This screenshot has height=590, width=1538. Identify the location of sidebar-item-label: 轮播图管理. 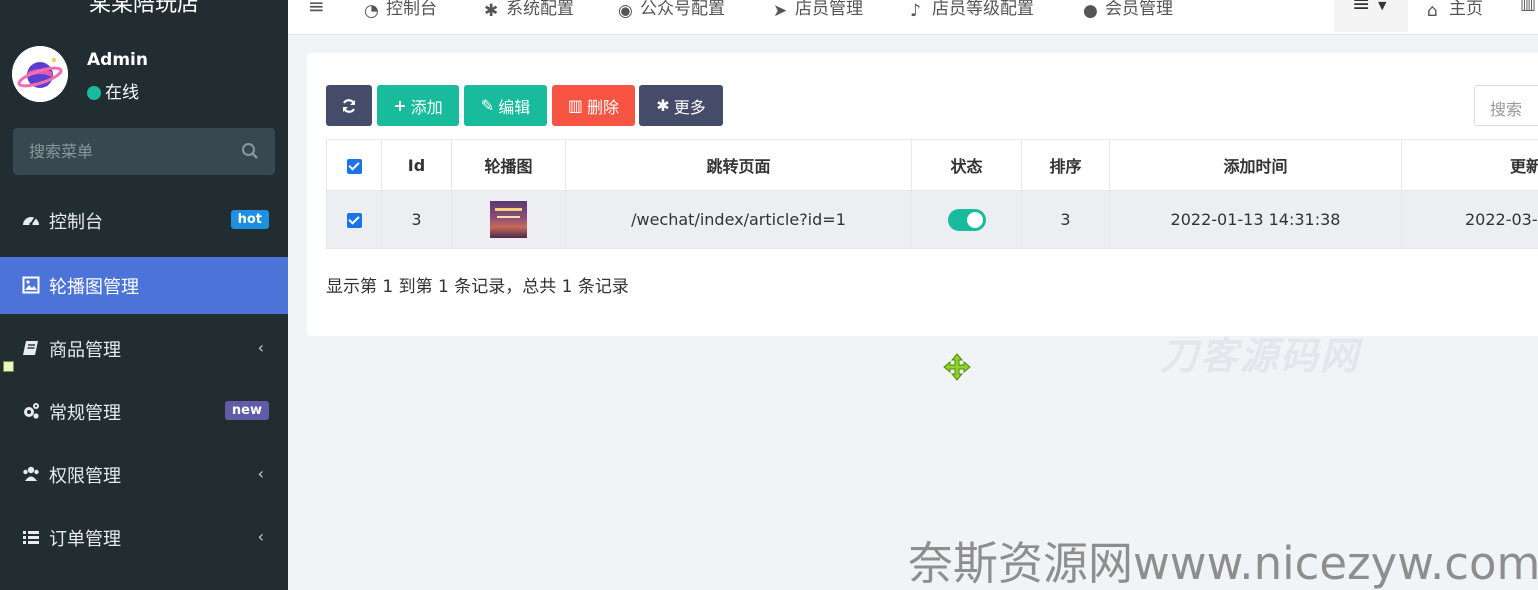
(94, 287).